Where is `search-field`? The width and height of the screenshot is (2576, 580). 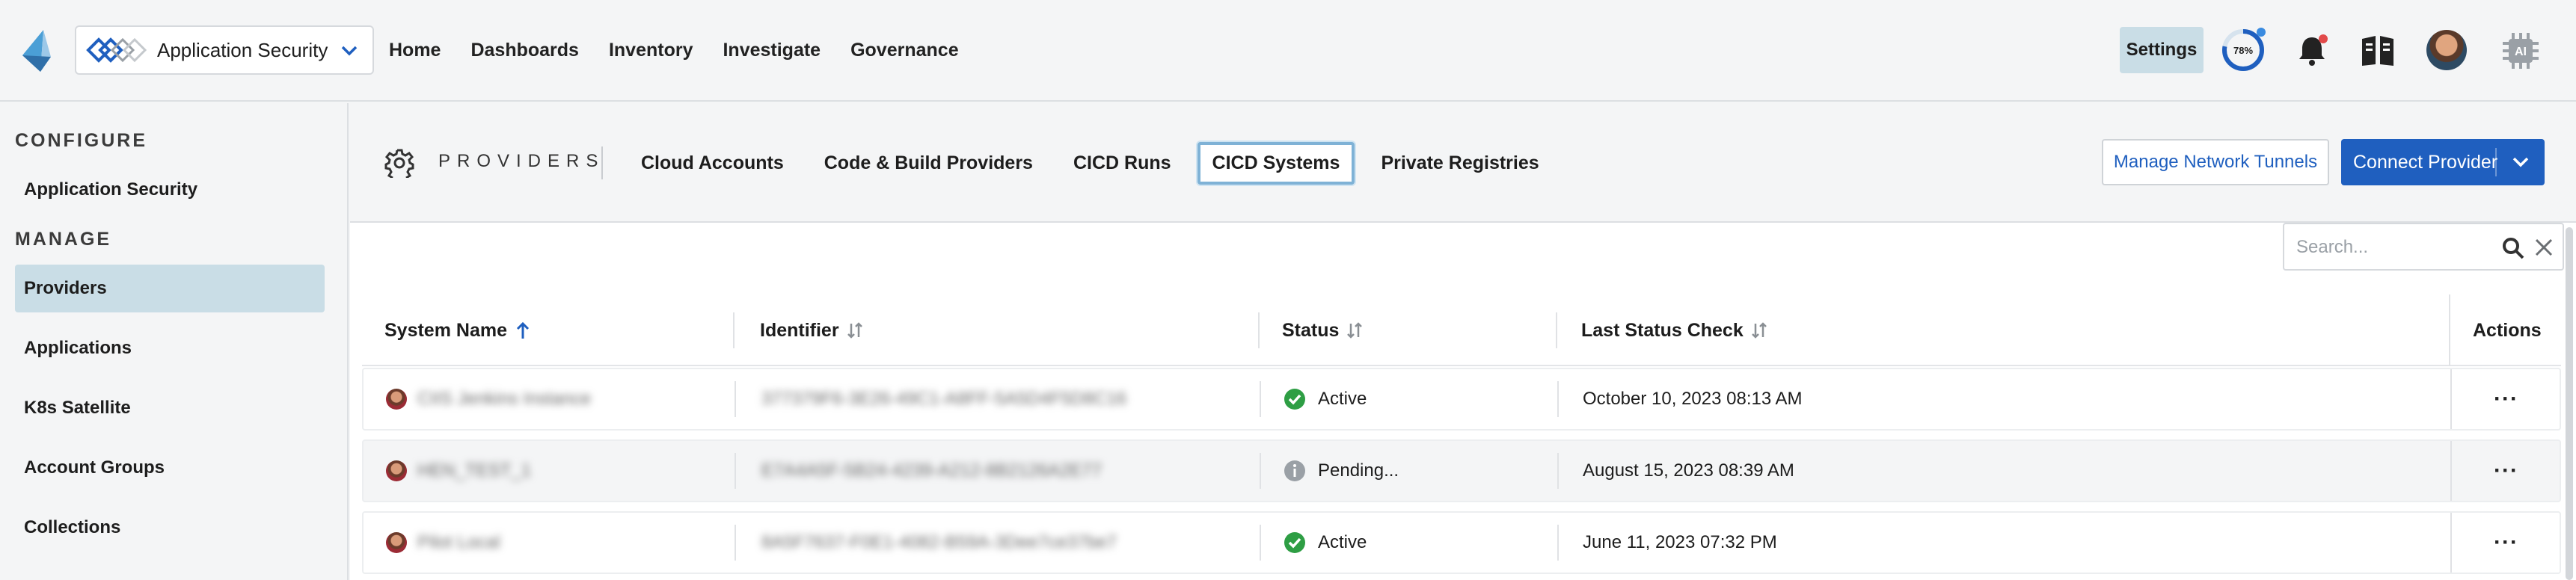
search-field is located at coordinates (2423, 247).